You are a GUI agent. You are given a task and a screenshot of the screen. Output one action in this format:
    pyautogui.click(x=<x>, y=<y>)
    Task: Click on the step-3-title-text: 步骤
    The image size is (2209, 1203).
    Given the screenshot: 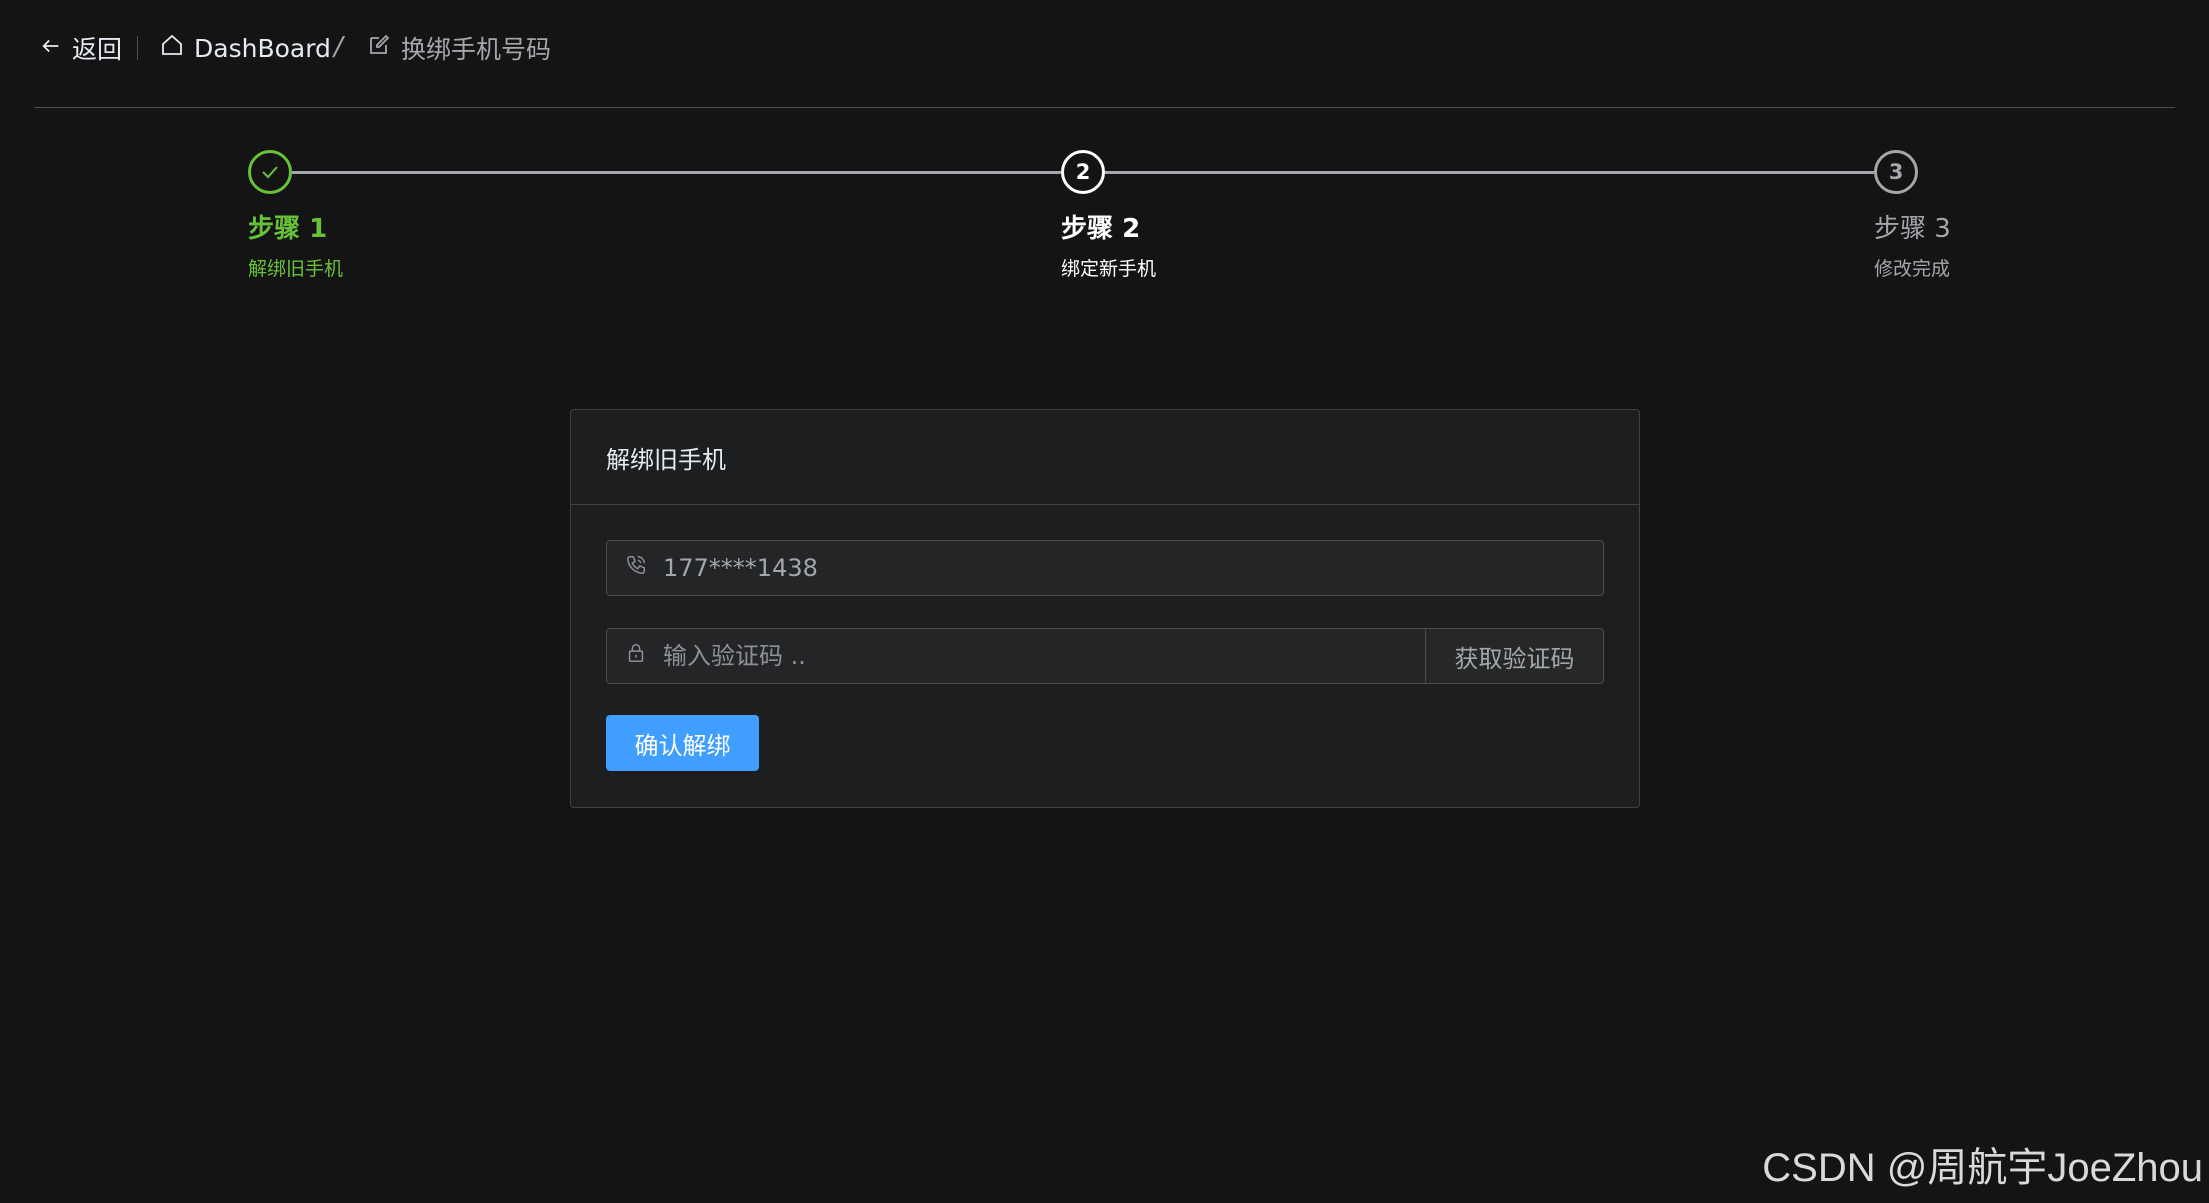 What is the action you would take?
    pyautogui.click(x=1900, y=229)
    